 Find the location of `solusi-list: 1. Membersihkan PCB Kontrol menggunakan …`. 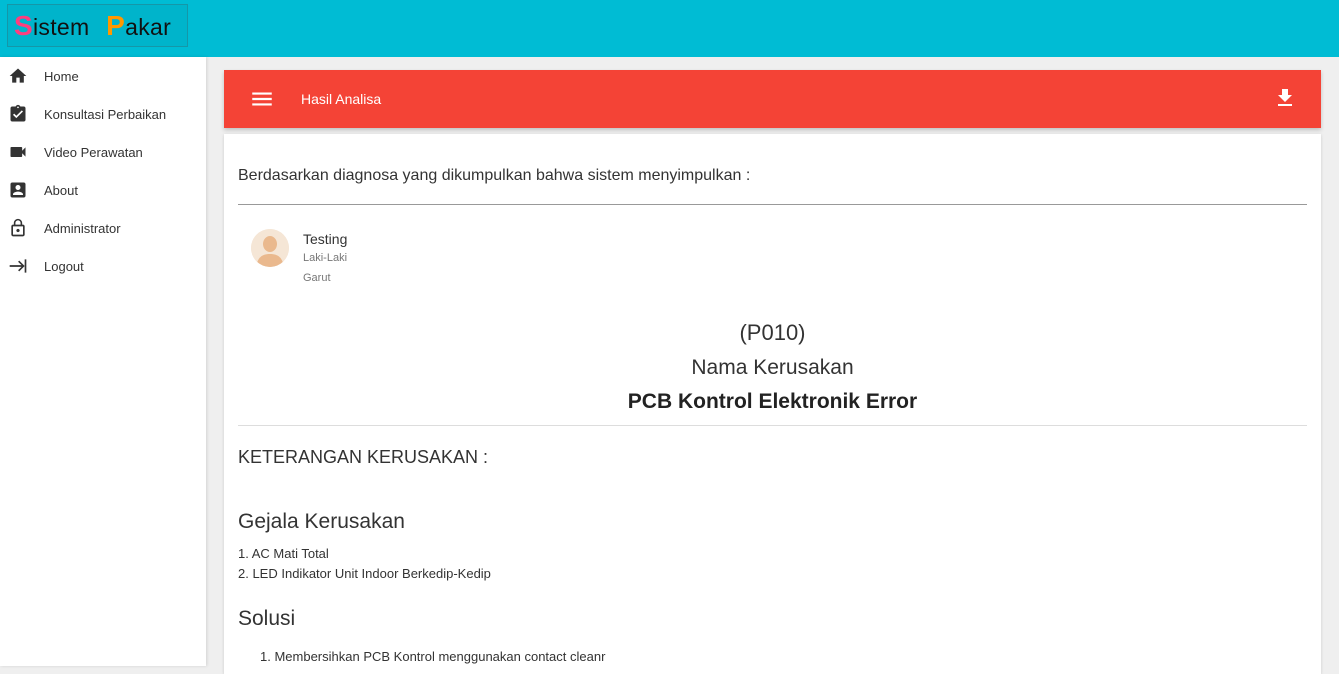

solusi-list: 1. Membersihkan PCB Kontrol menggunakan … is located at coordinates (432, 657).